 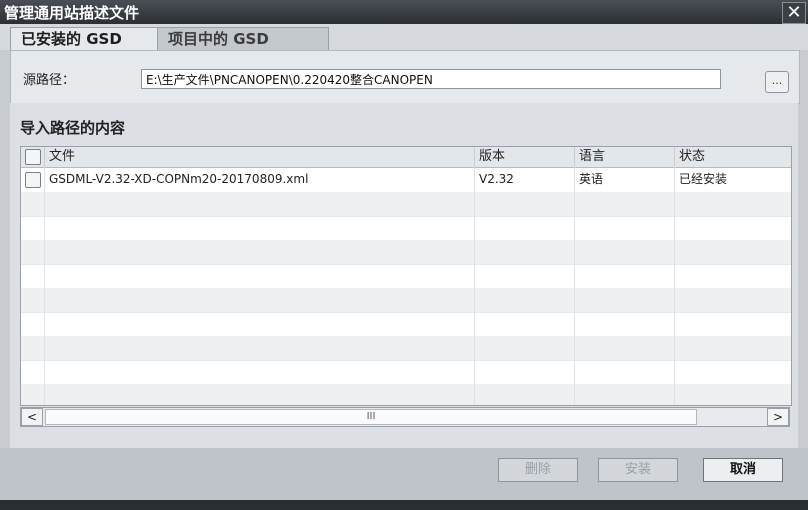 I want to click on select-all-cell, so click(x=33, y=157).